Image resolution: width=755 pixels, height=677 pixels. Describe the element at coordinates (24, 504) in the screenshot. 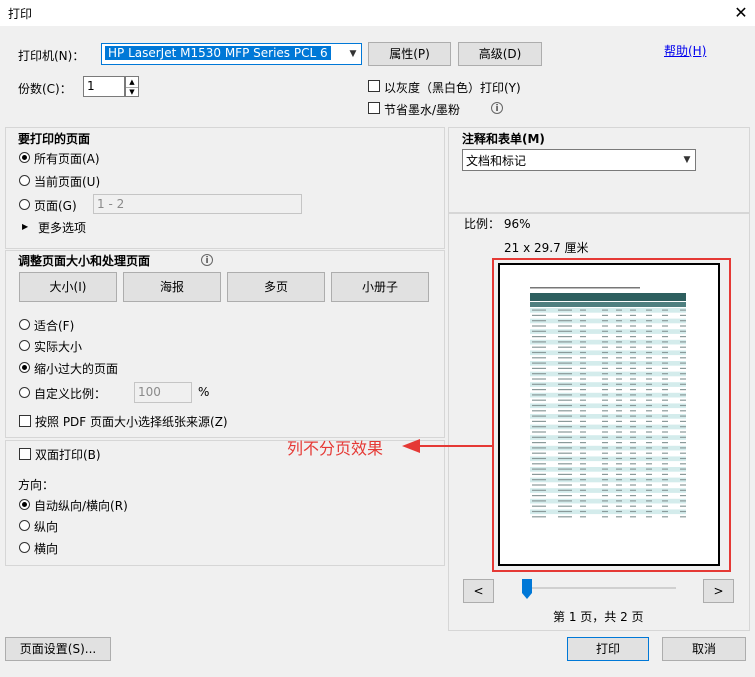

I see `auto-orientation-radio` at that location.